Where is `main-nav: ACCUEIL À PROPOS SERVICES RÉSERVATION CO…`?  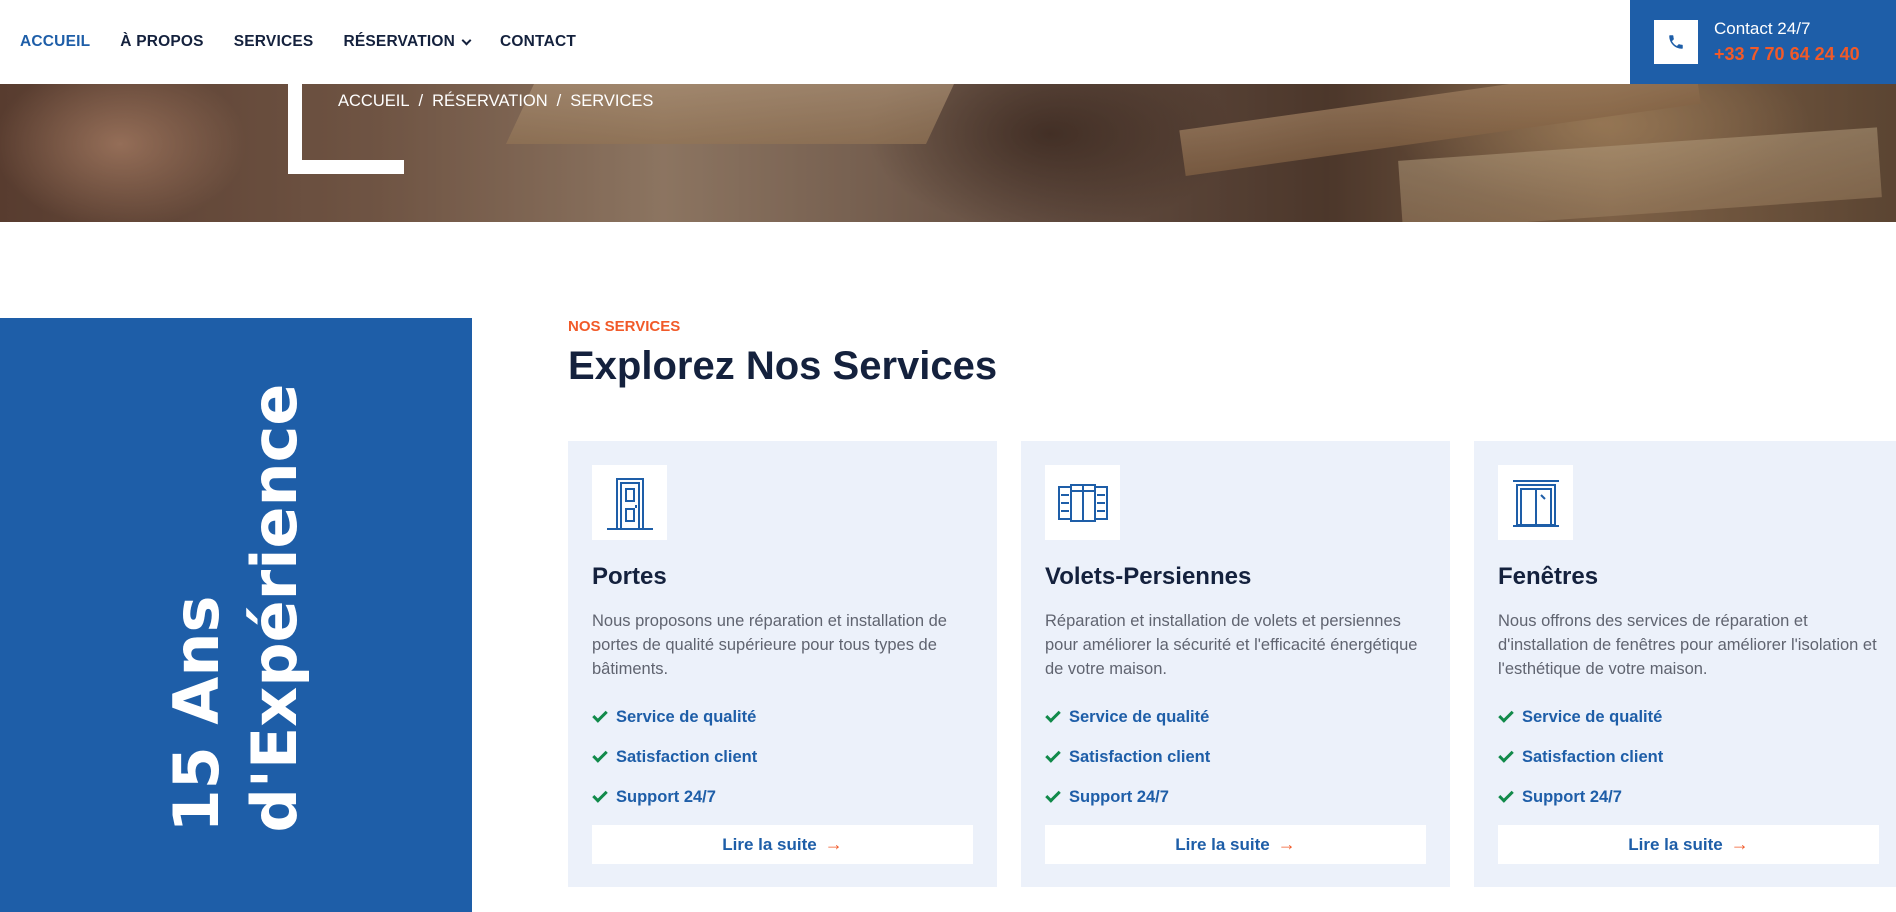
main-nav: ACCUEIL À PROPOS SERVICES RÉSERVATION CO… is located at coordinates (298, 42).